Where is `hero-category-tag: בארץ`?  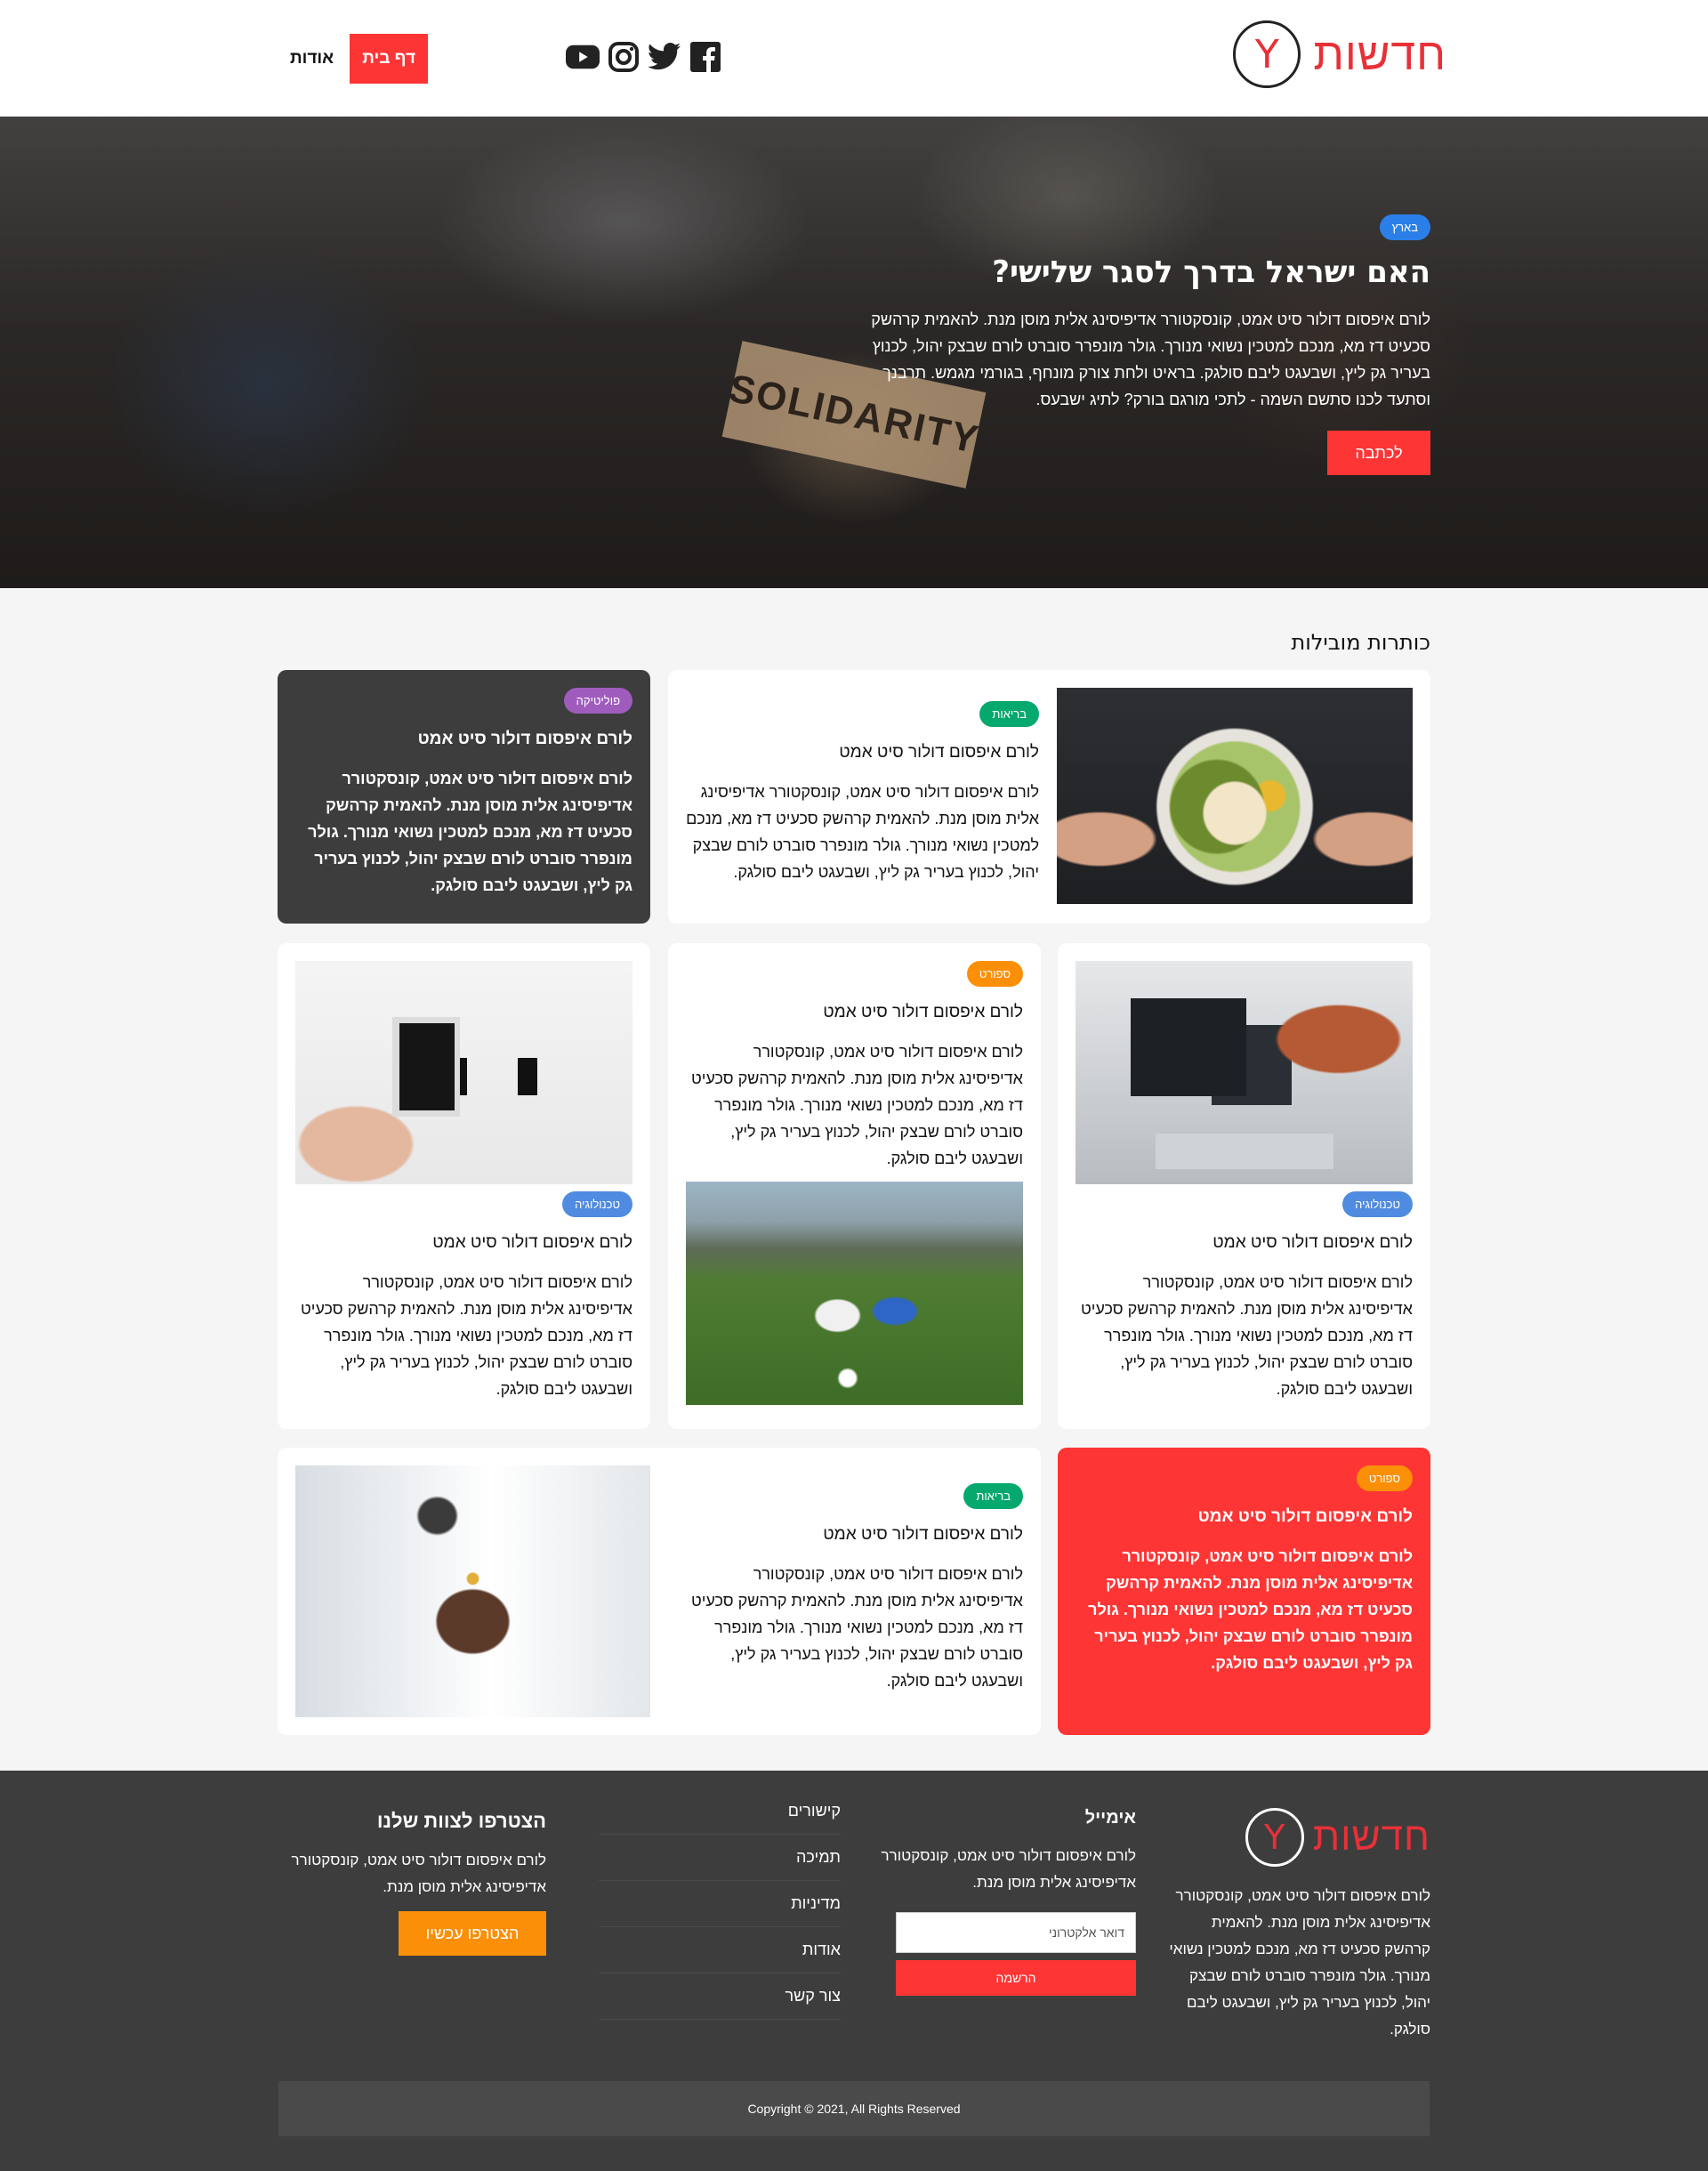
hero-category-tag: בארץ is located at coordinates (1404, 227).